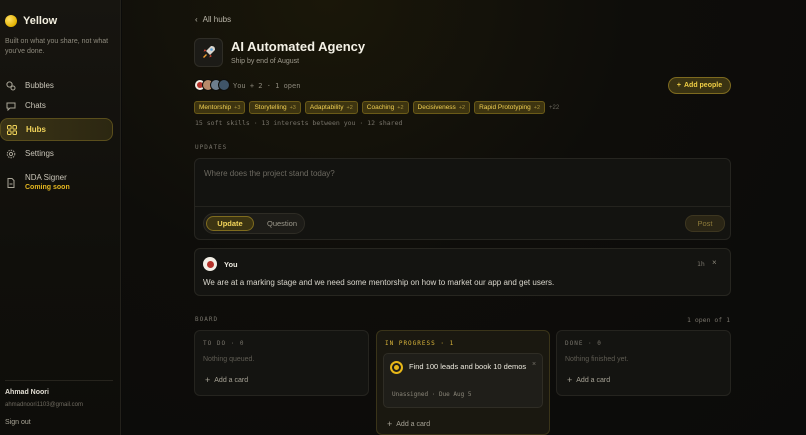  I want to click on task-meta: Unassigned · Due Aug 5, so click(432, 394).